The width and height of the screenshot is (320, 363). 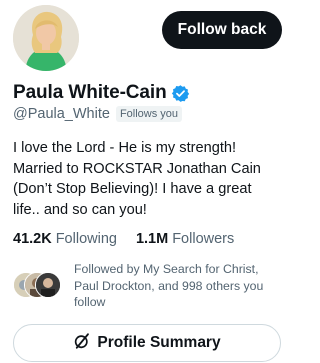 What do you see at coordinates (149, 114) in the screenshot?
I see `follows-you-badge: Follows you` at bounding box center [149, 114].